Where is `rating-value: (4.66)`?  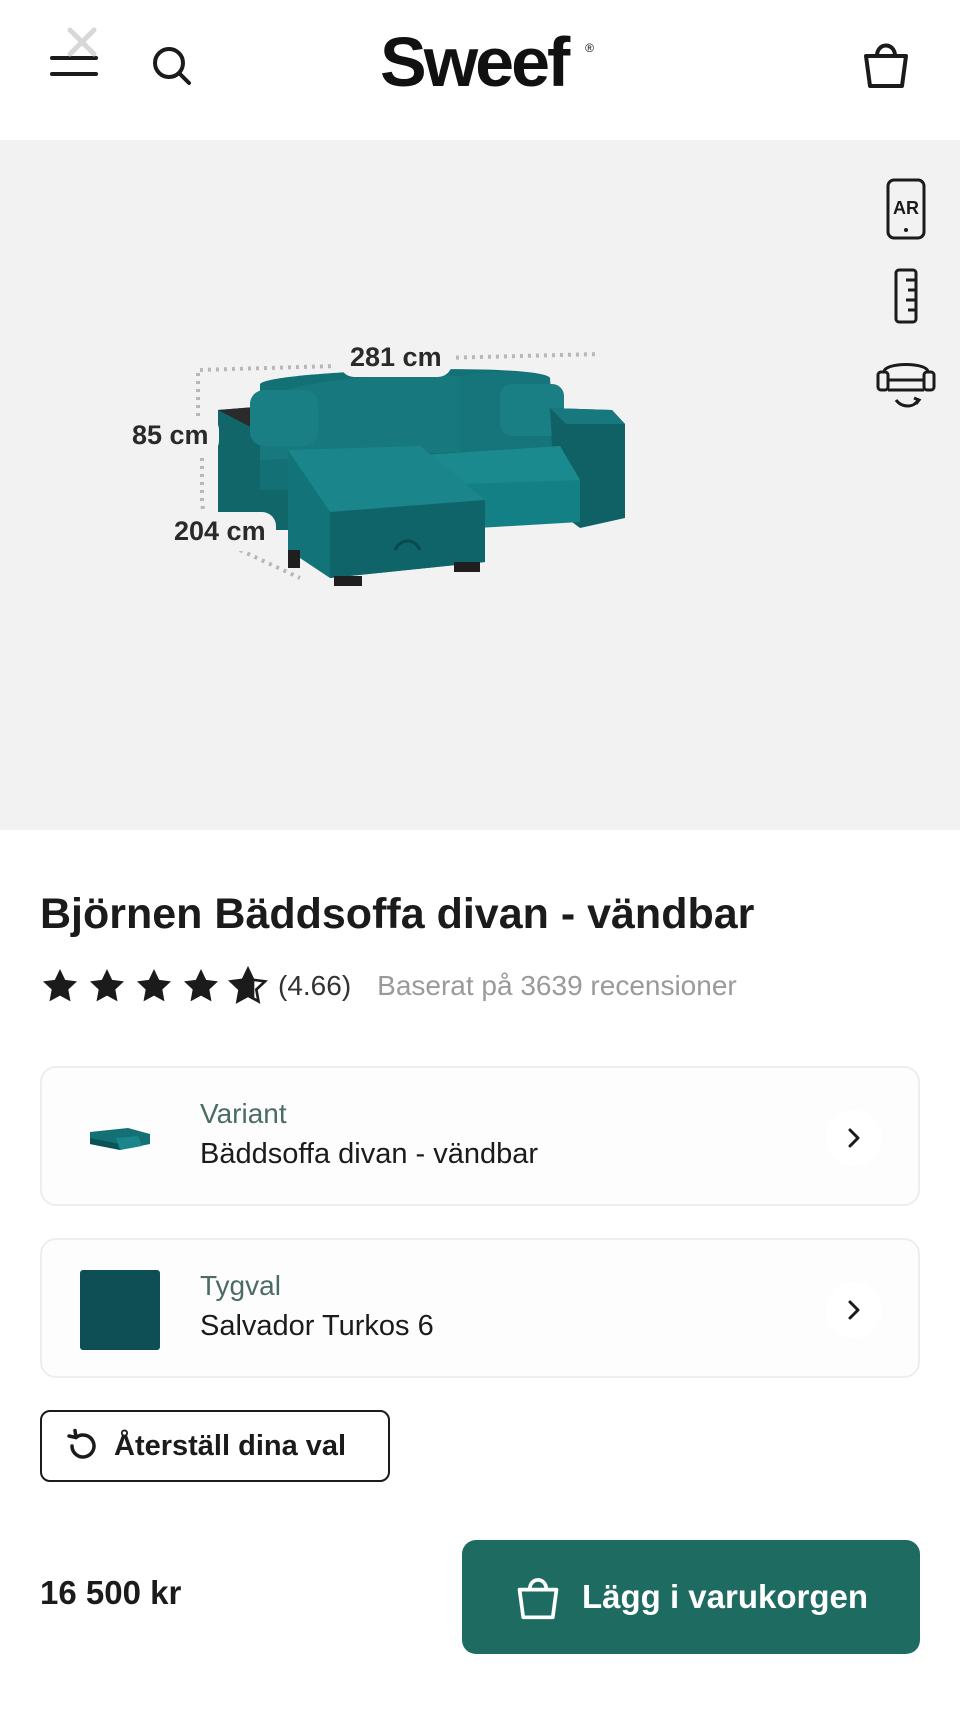
rating-value: (4.66) is located at coordinates (315, 985).